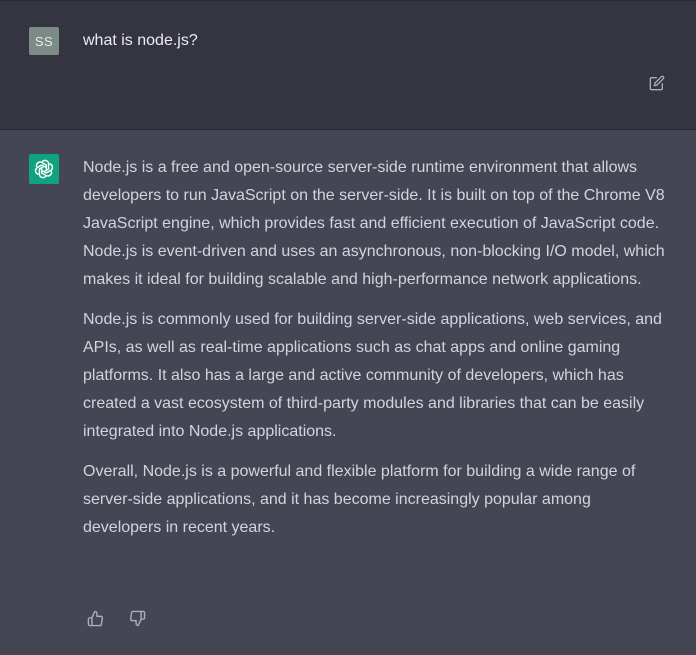 Image resolution: width=696 pixels, height=655 pixels. I want to click on edit-icon, so click(657, 83).